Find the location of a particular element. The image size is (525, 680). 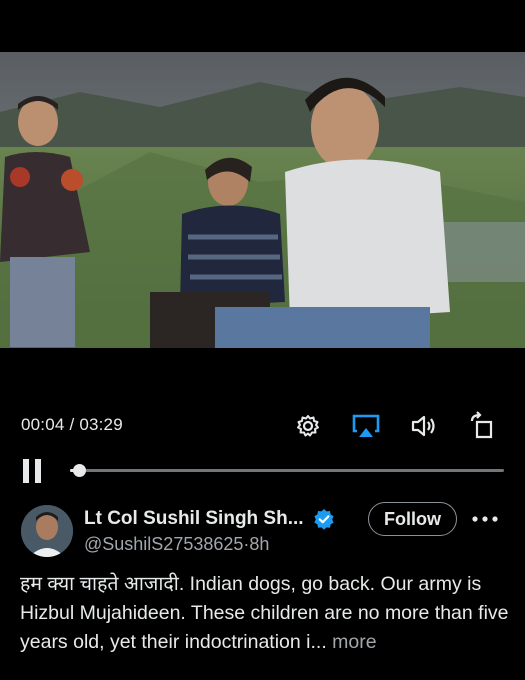

gear-icon is located at coordinates (308, 426).